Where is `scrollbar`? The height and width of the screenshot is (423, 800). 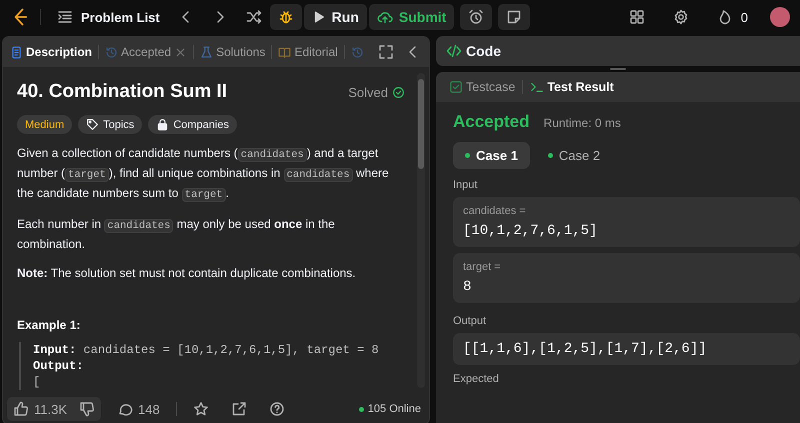 scrollbar is located at coordinates (421, 230).